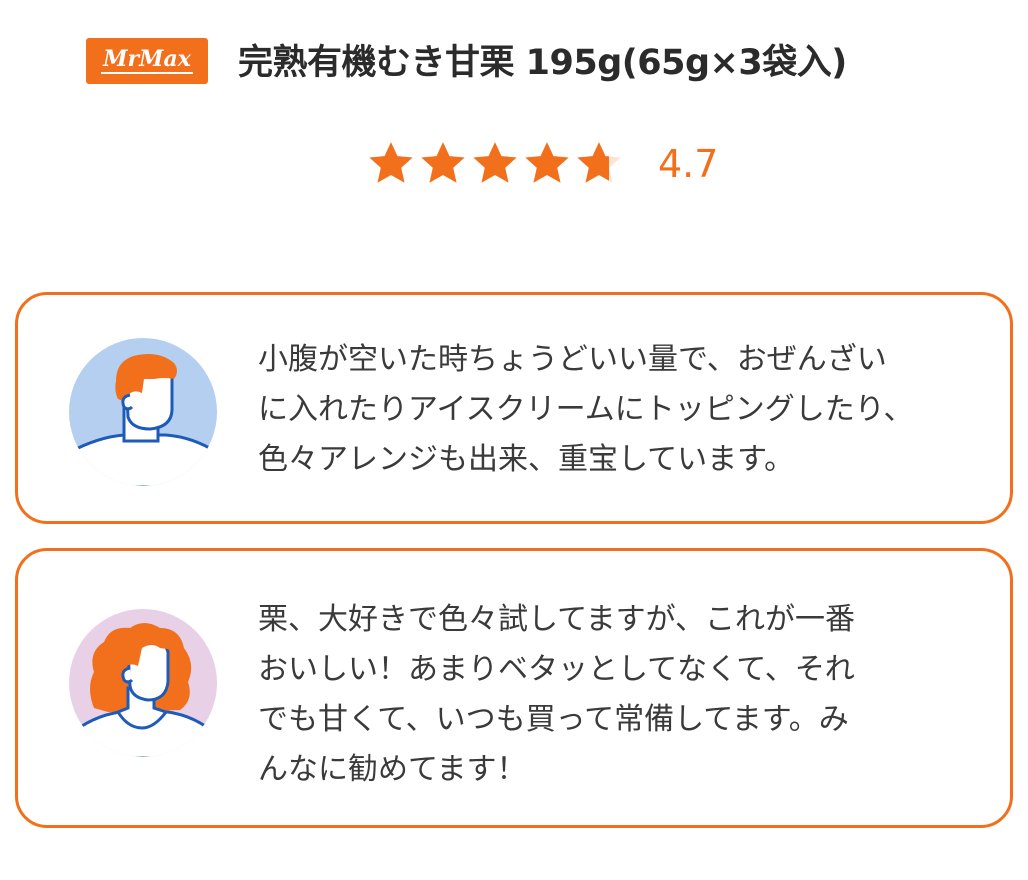 The width and height of the screenshot is (1028, 880). I want to click on mrmax-logo: MrMax, so click(147, 61).